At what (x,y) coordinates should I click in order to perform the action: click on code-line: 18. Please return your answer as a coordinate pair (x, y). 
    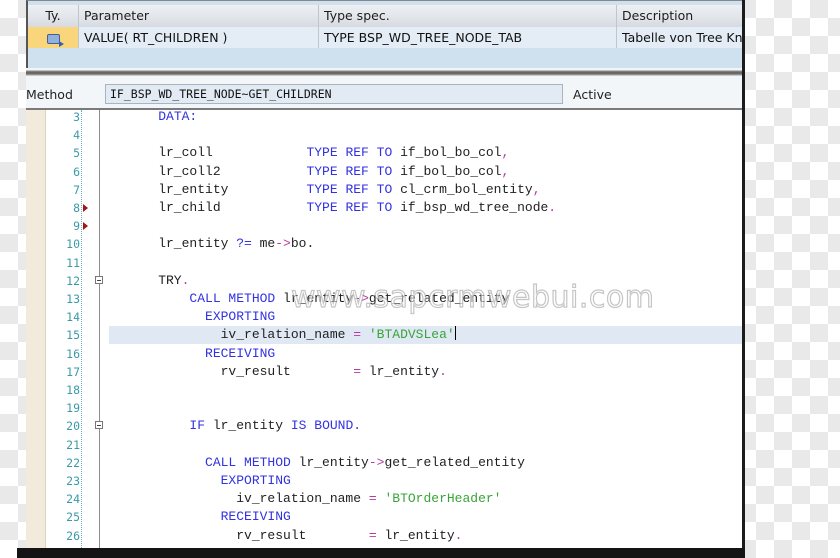
    Looking at the image, I should click on (384, 390).